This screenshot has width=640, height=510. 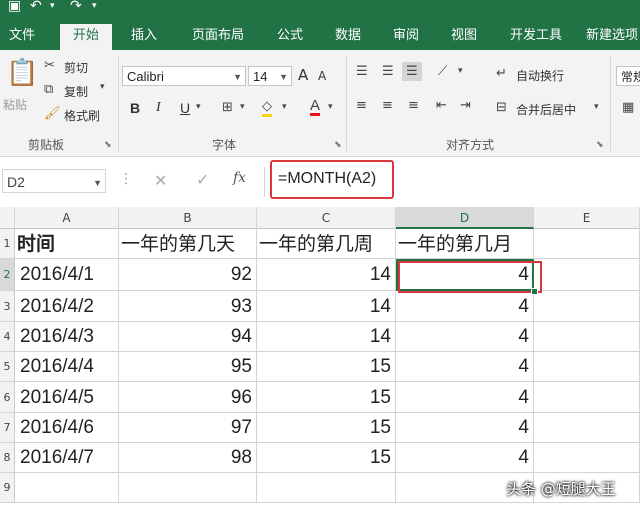 I want to click on paste-icon: 📋, so click(x=22, y=73).